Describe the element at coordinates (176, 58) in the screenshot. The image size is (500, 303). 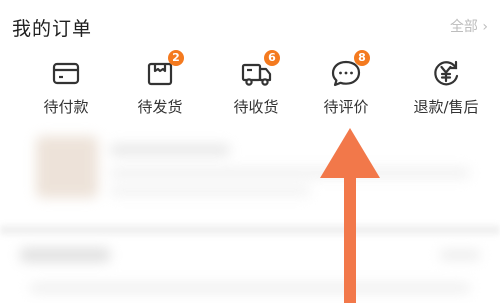
I see `badge-count: 2` at that location.